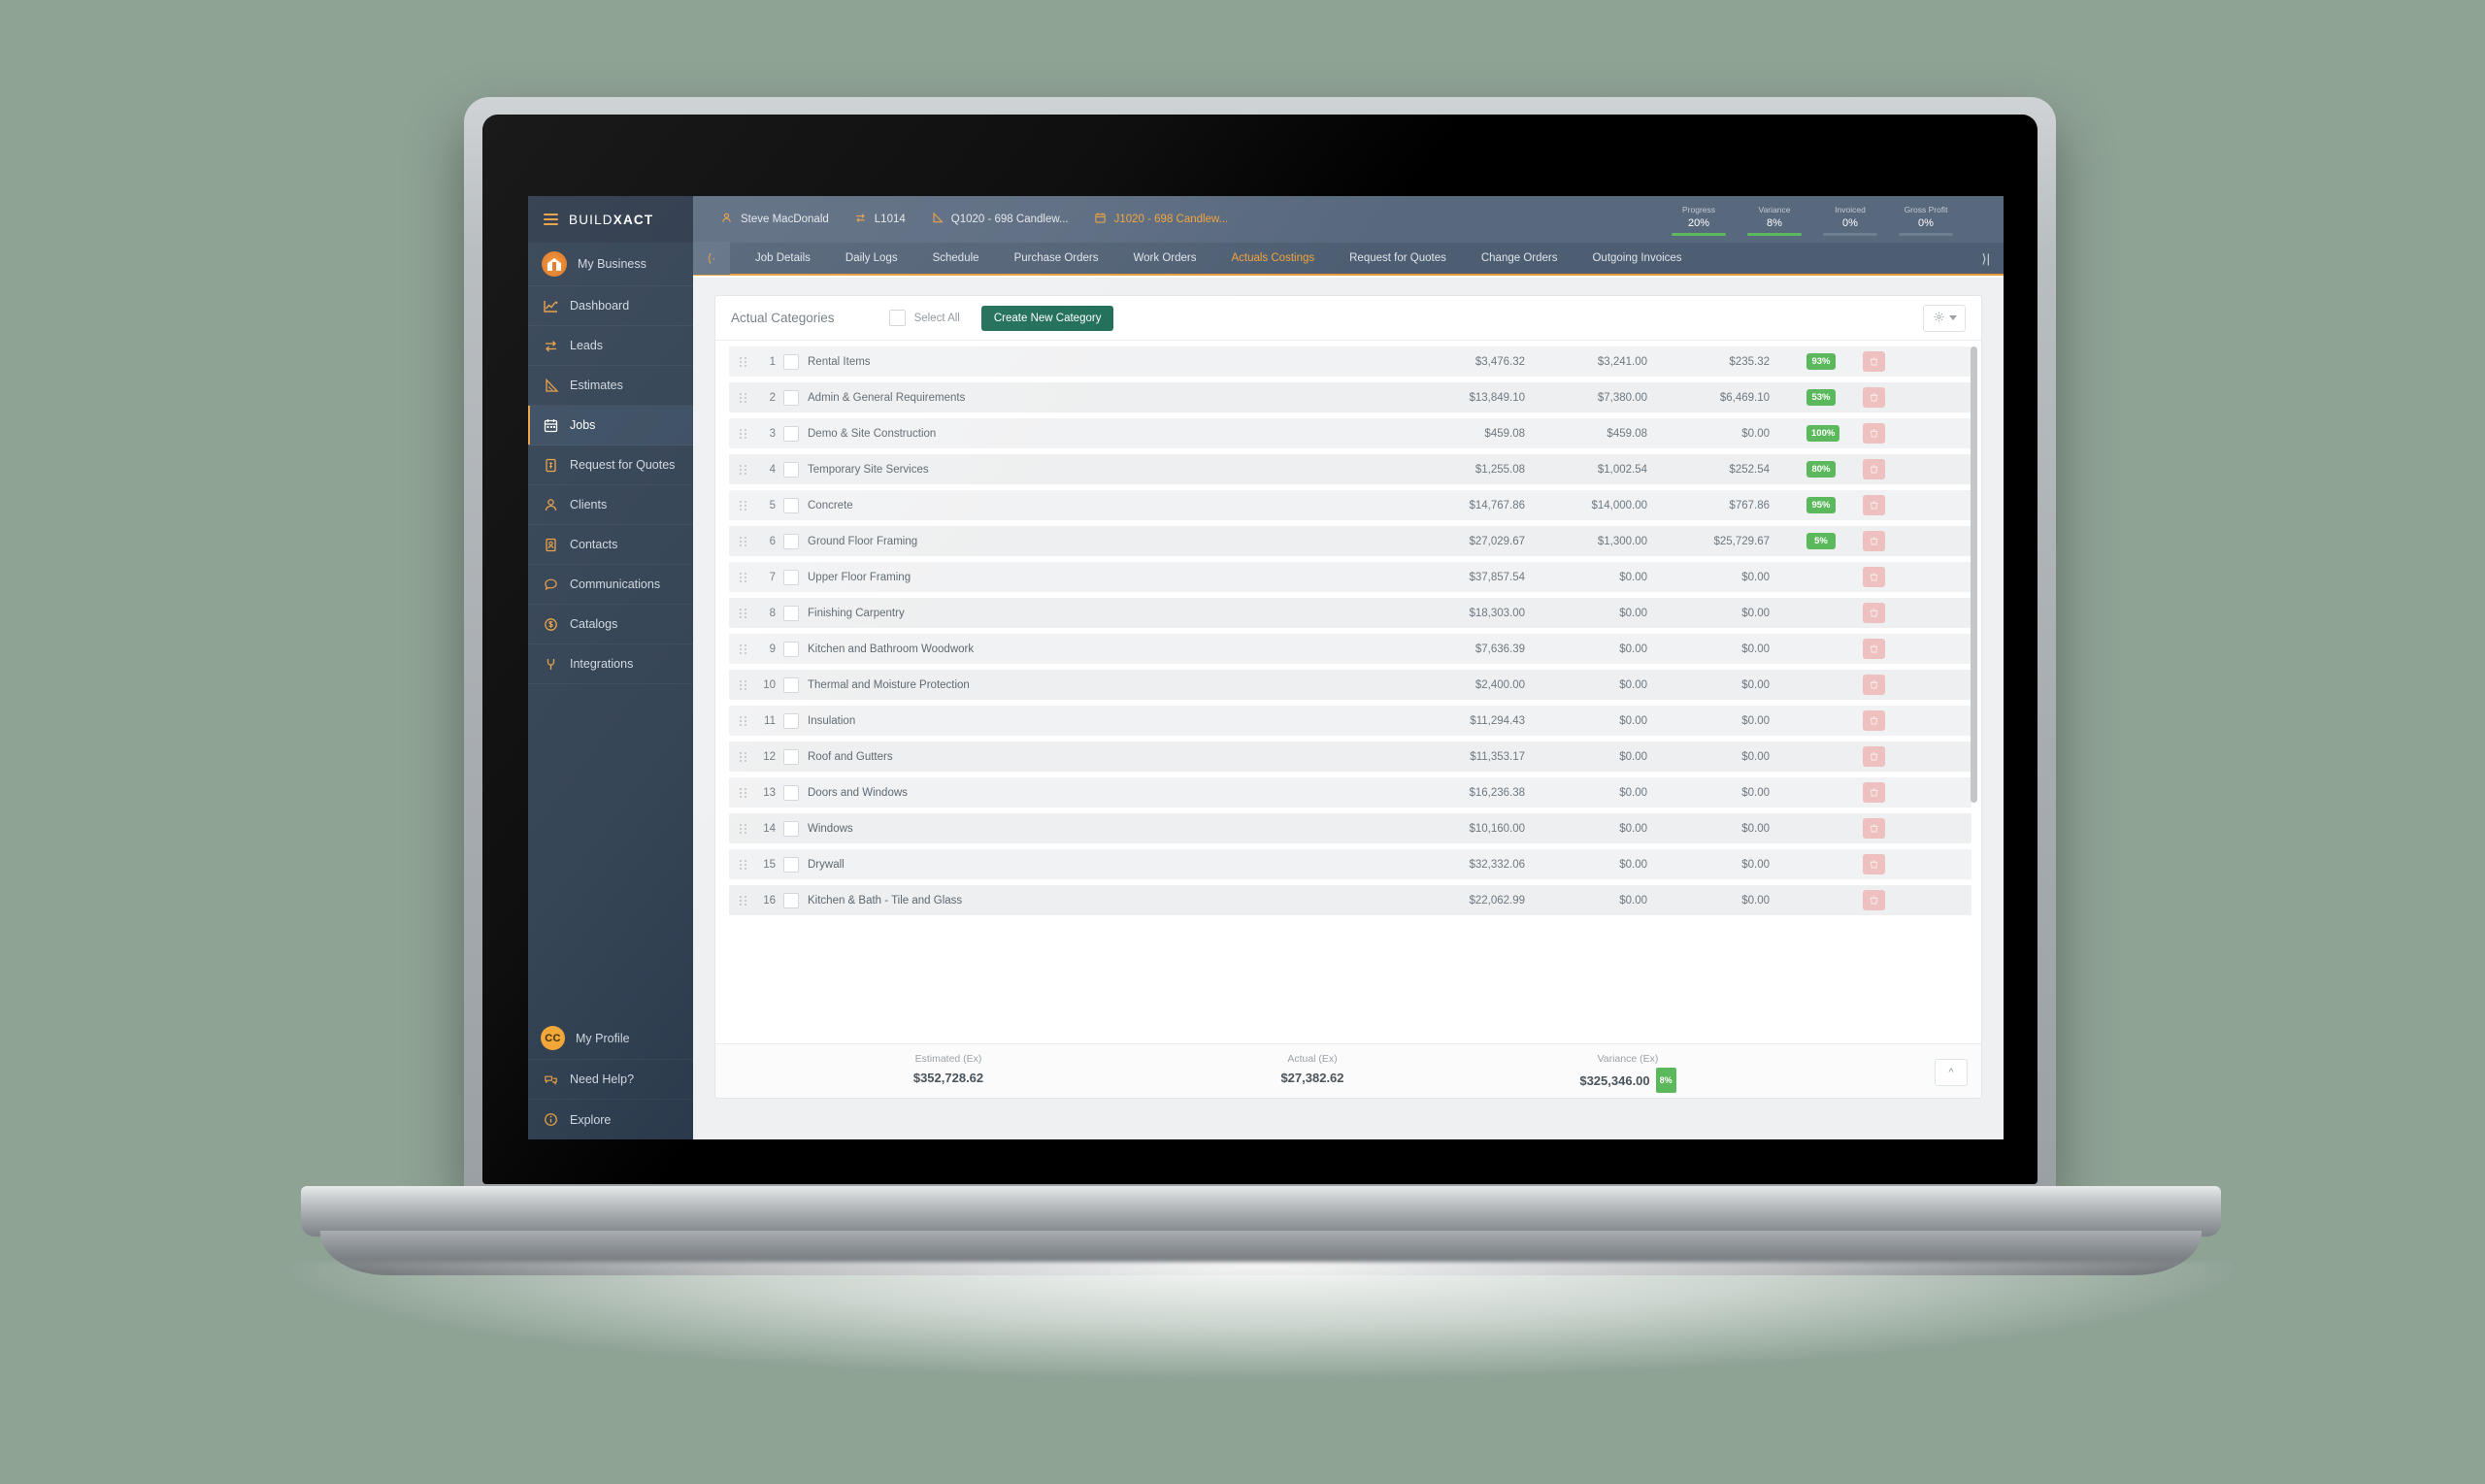 Image resolution: width=2485 pixels, height=1484 pixels. What do you see at coordinates (1272, 258) in the screenshot?
I see `tab-actuals-costings: Actuals Costings` at bounding box center [1272, 258].